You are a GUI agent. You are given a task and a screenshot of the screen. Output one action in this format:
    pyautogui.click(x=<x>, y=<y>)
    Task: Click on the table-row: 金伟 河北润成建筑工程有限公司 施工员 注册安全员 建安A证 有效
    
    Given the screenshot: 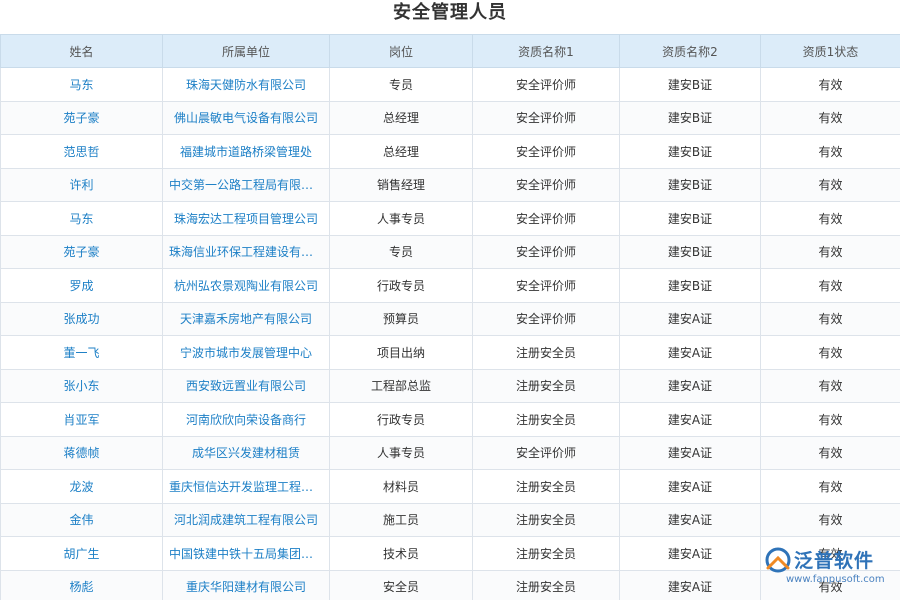 What is the action you would take?
    pyautogui.click(x=450, y=519)
    